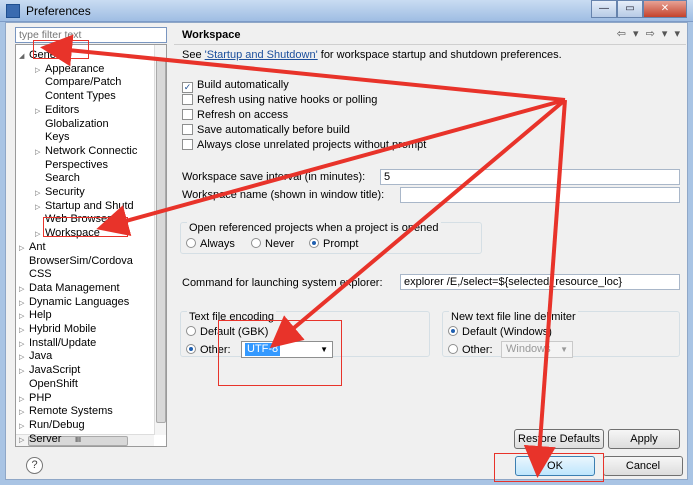 Image resolution: width=693 pixels, height=485 pixels. Describe the element at coordinates (61, 49) in the screenshot. I see `highlight-box-general` at that location.